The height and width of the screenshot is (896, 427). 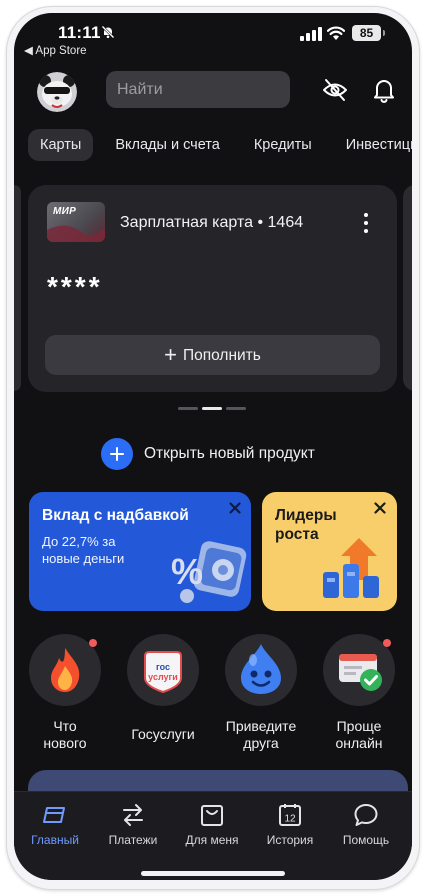 I want to click on product-tabs: Карты Вклады и счета Кредиты Инвестиции, so click(x=220, y=145).